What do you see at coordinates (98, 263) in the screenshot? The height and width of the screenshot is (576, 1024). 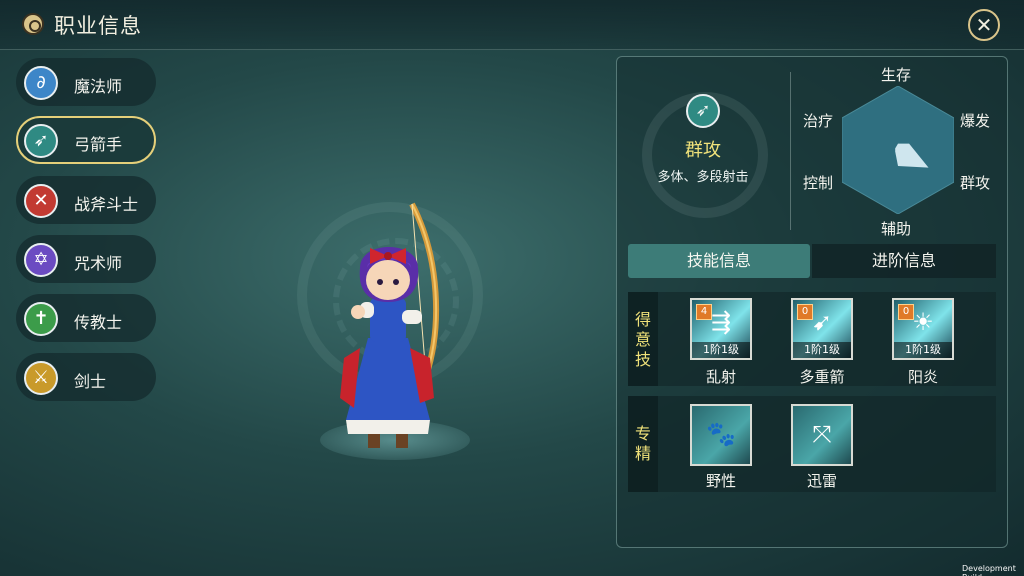 I see `class-label: 咒术师` at bounding box center [98, 263].